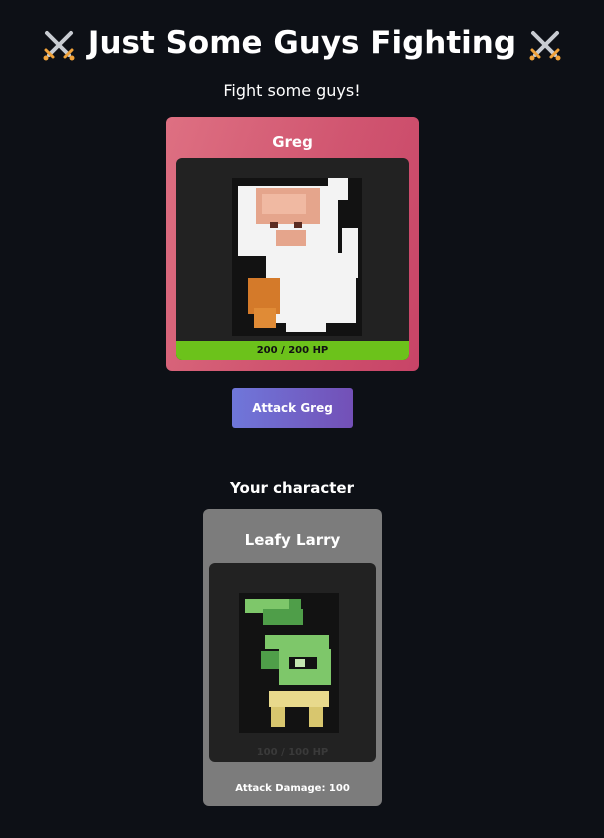 The image size is (604, 838). What do you see at coordinates (289, 663) in the screenshot?
I see `player-sprite` at bounding box center [289, 663].